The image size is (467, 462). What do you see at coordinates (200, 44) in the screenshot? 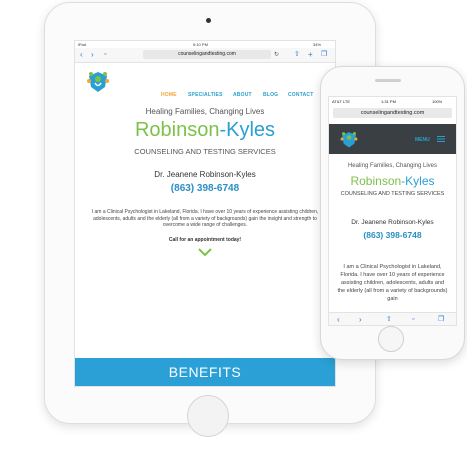
I see `status-time: 5:10 PM` at bounding box center [200, 44].